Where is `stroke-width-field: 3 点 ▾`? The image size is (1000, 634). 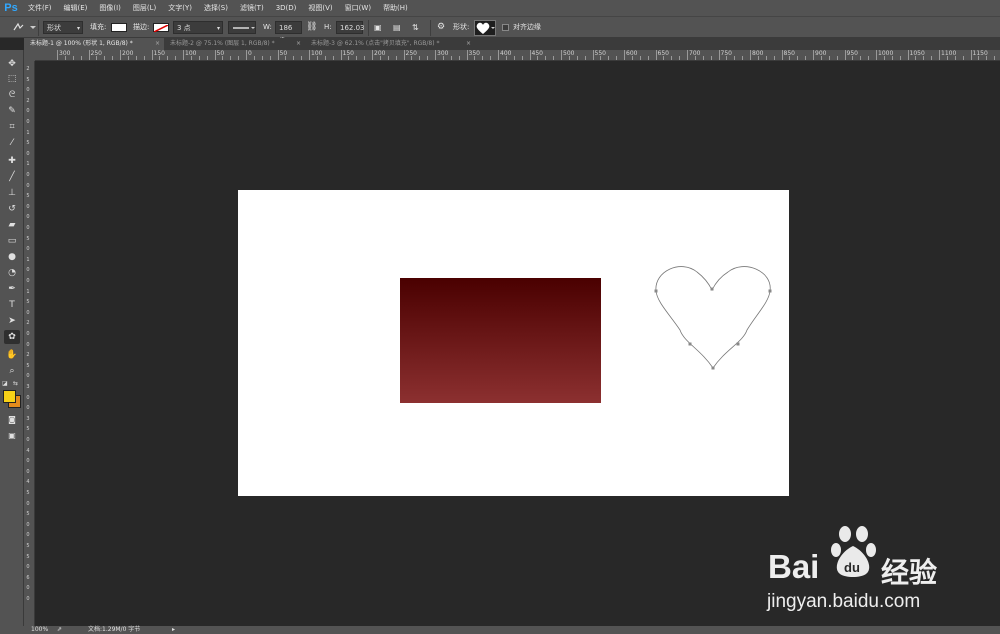 stroke-width-field: 3 点 ▾ is located at coordinates (198, 27).